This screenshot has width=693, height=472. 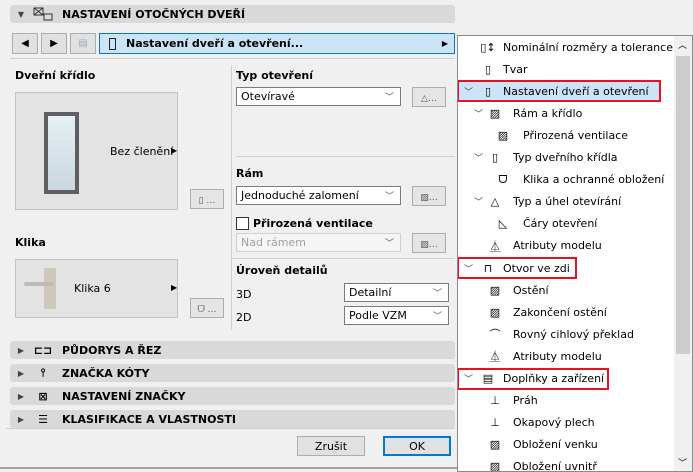 I want to click on floorplan-icon: ⊏⊐, so click(x=43, y=350).